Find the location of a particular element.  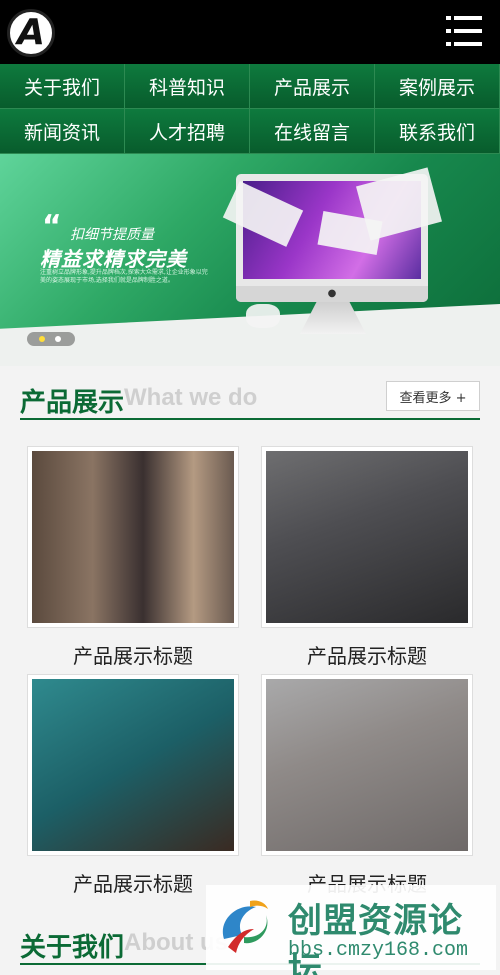

nav-item-contact: 联系我们 is located at coordinates (437, 131).